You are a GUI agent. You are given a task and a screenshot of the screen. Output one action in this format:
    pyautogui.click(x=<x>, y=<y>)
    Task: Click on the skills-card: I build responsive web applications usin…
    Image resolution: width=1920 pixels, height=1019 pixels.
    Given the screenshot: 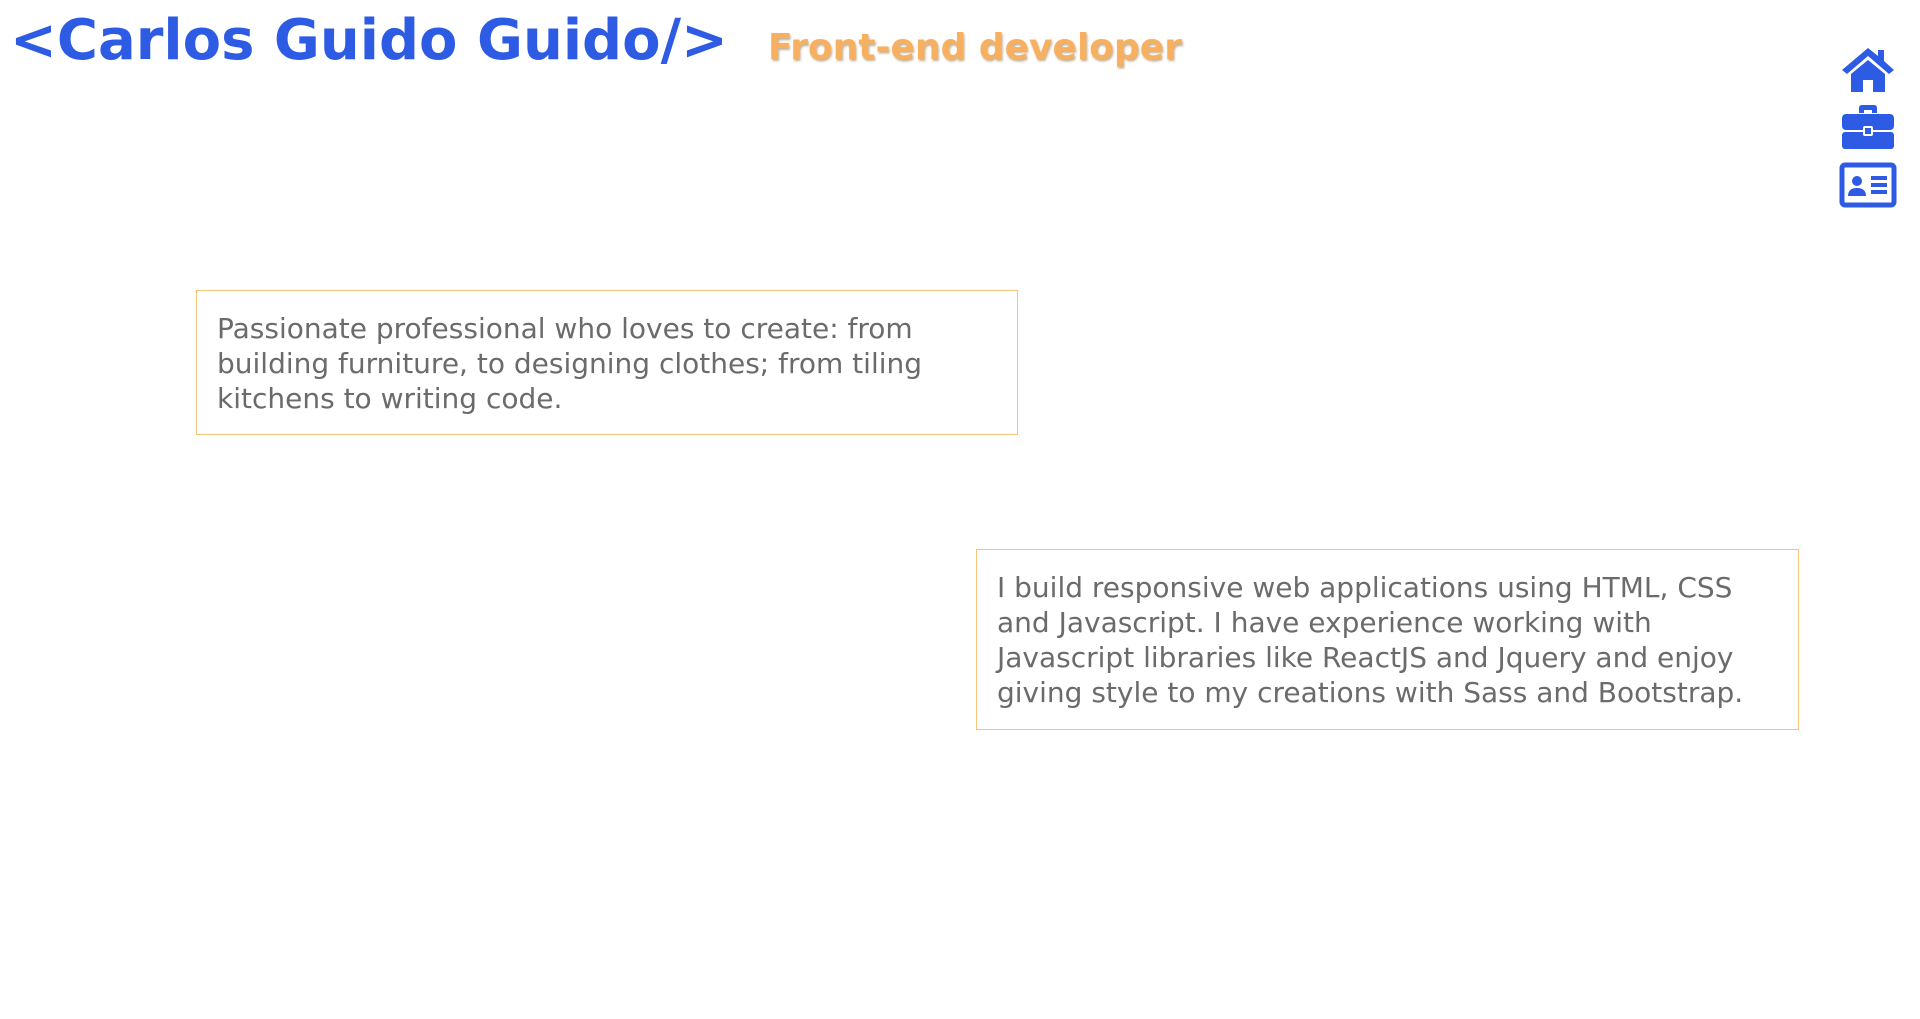 What is the action you would take?
    pyautogui.click(x=1387, y=639)
    